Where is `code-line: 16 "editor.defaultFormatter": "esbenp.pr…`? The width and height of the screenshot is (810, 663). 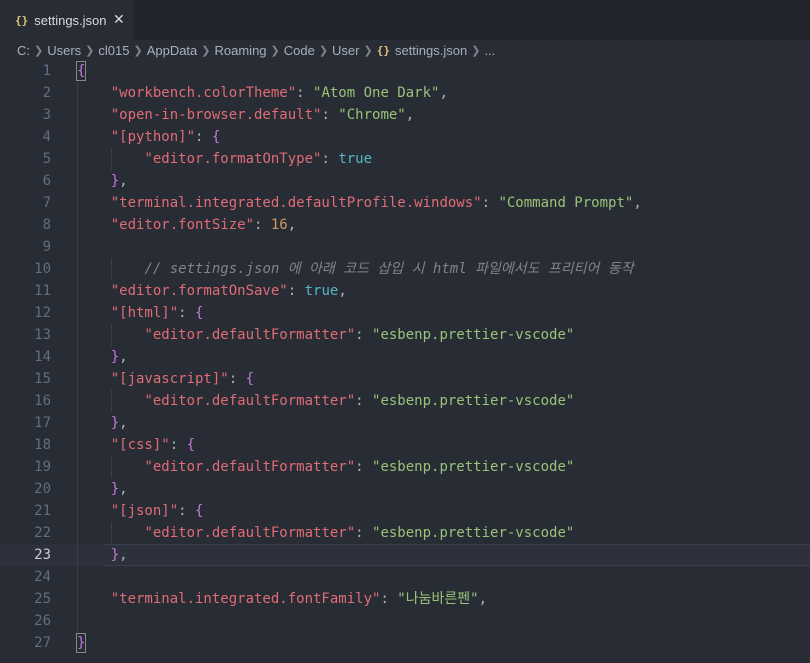
code-line: 16 "editor.defaultFormatter": "esbenp.pr… is located at coordinates (405, 401).